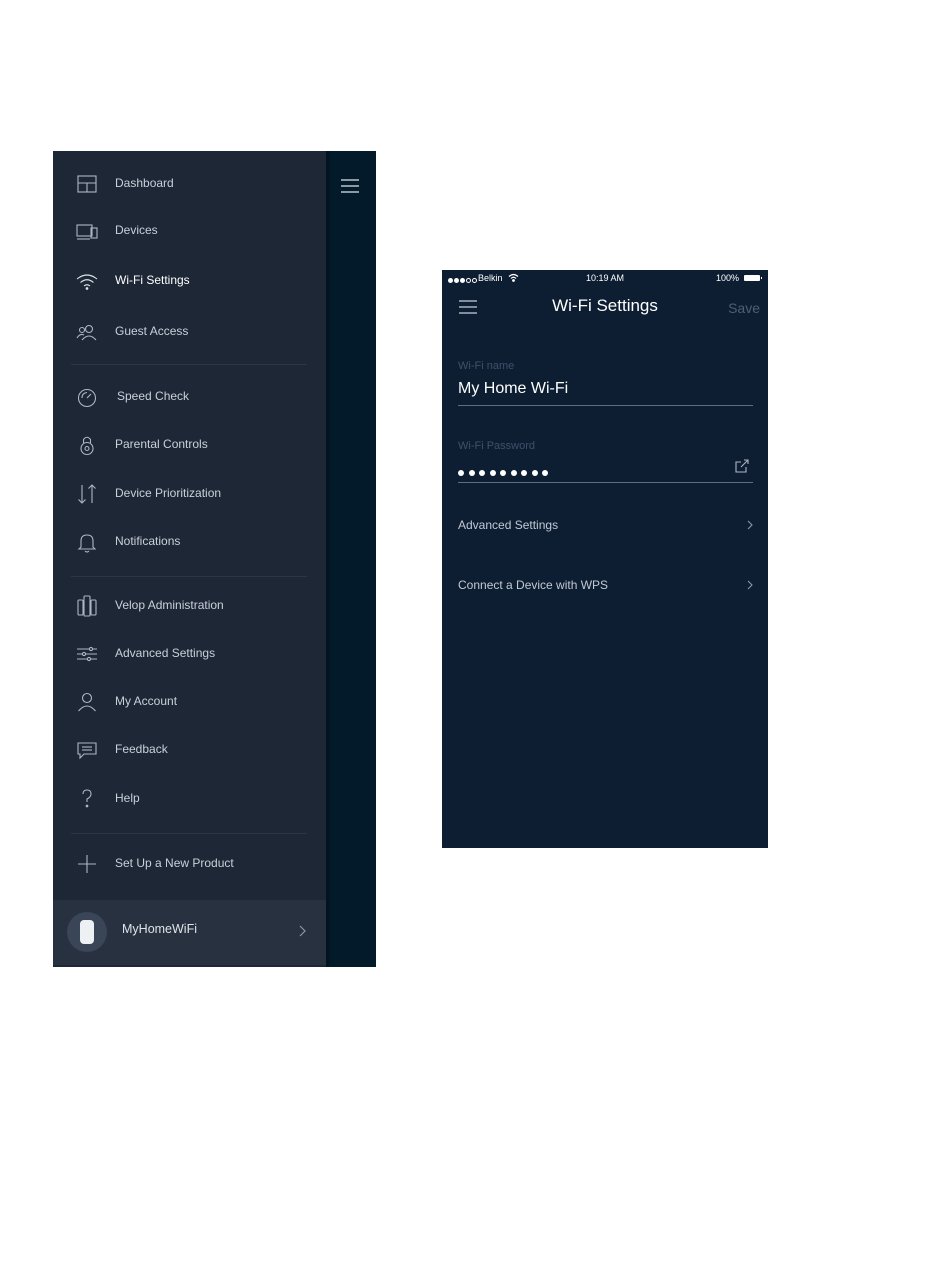  I want to click on menu-item-device-prioritization: Device Prioritization, so click(189, 494).